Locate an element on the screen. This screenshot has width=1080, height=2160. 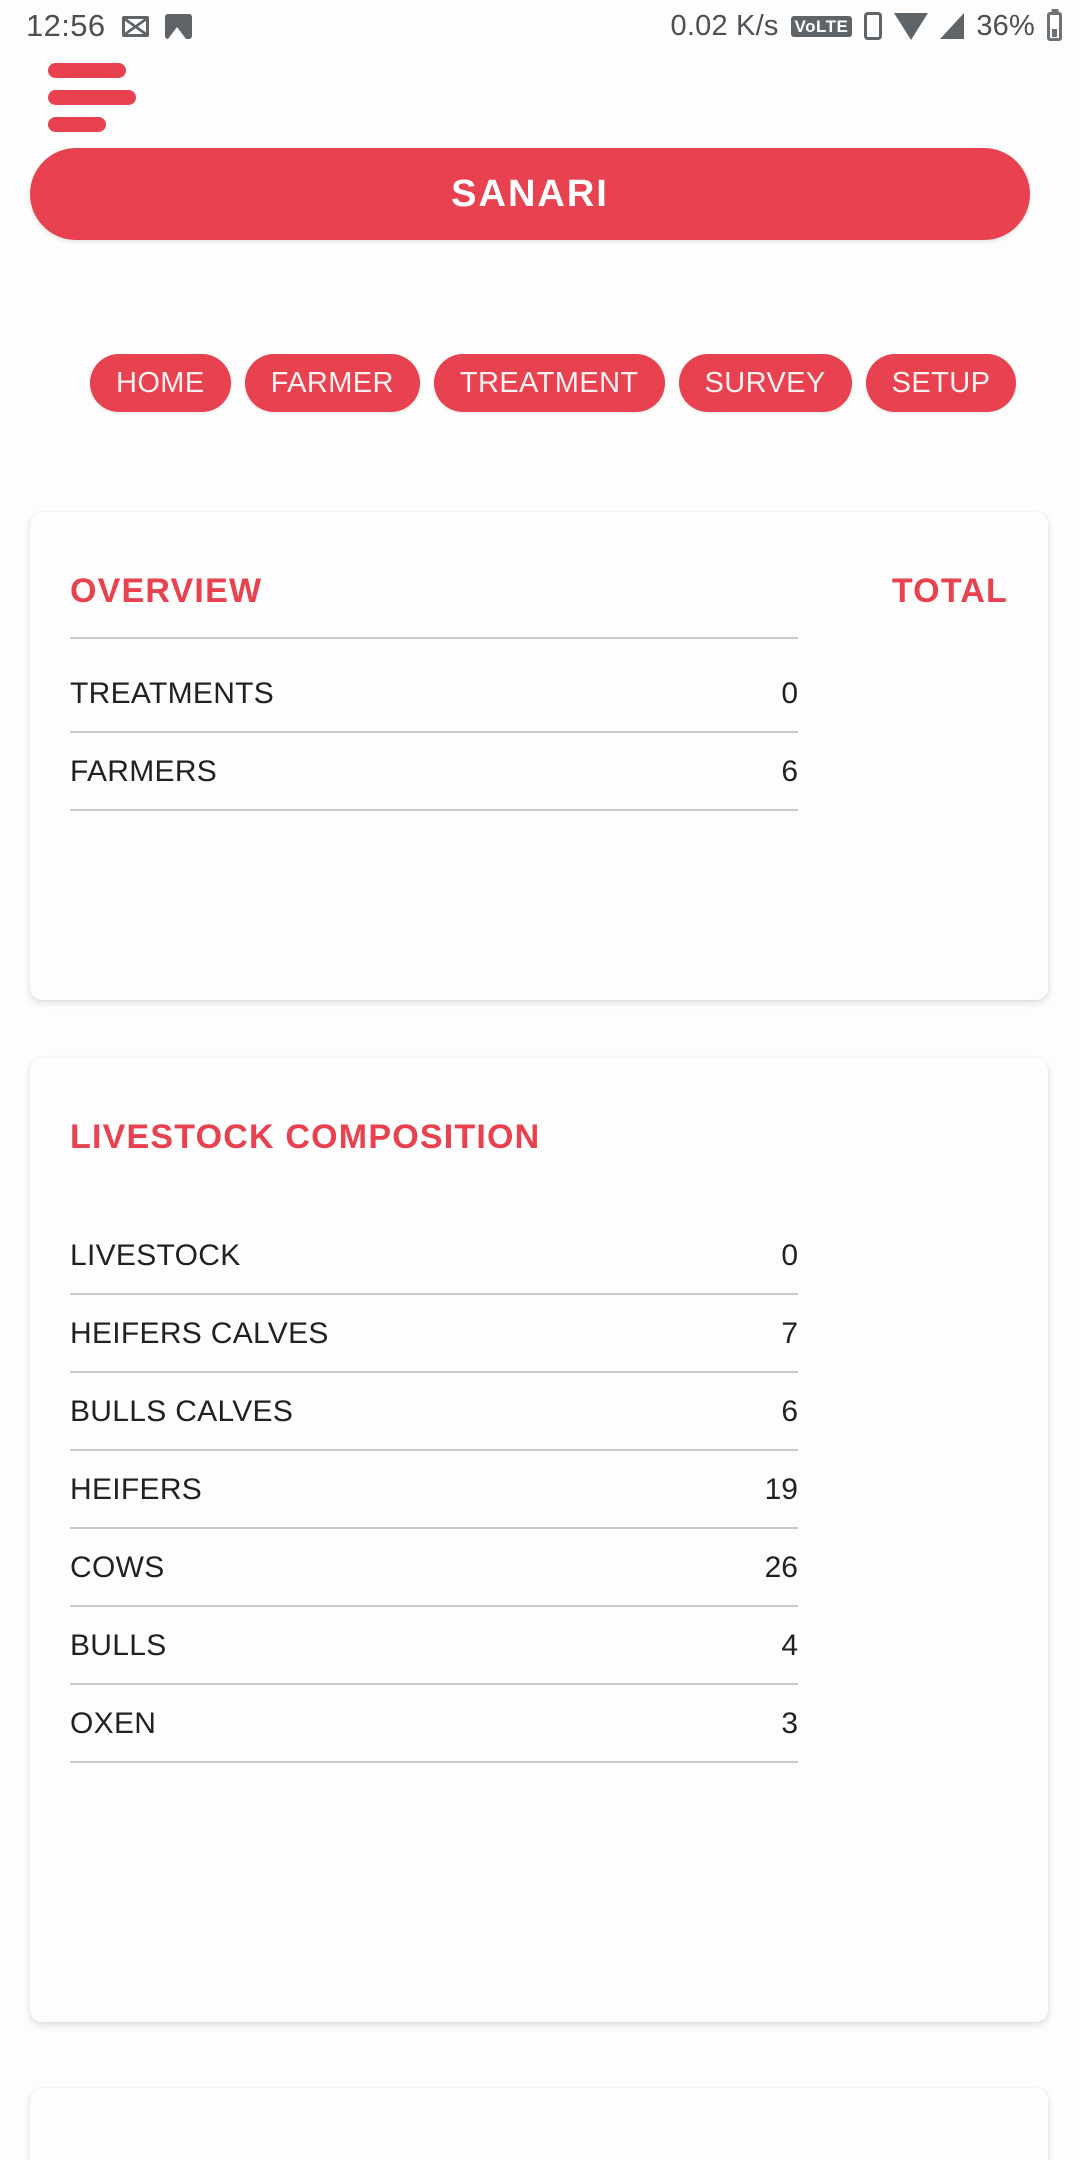
tab-treatment-label: TREATMENT is located at coordinates (549, 382).